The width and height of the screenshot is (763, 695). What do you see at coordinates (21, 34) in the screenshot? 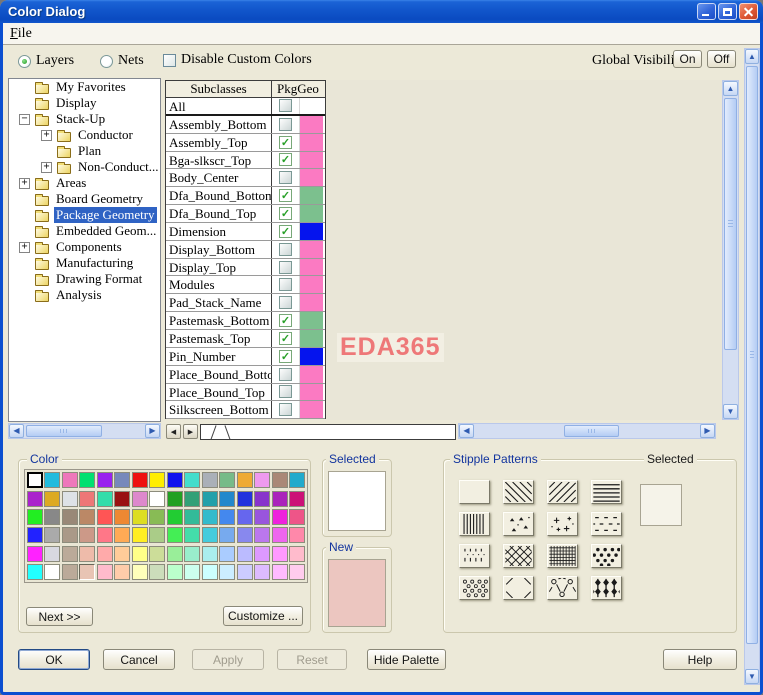
I see `menu-file: File` at bounding box center [21, 34].